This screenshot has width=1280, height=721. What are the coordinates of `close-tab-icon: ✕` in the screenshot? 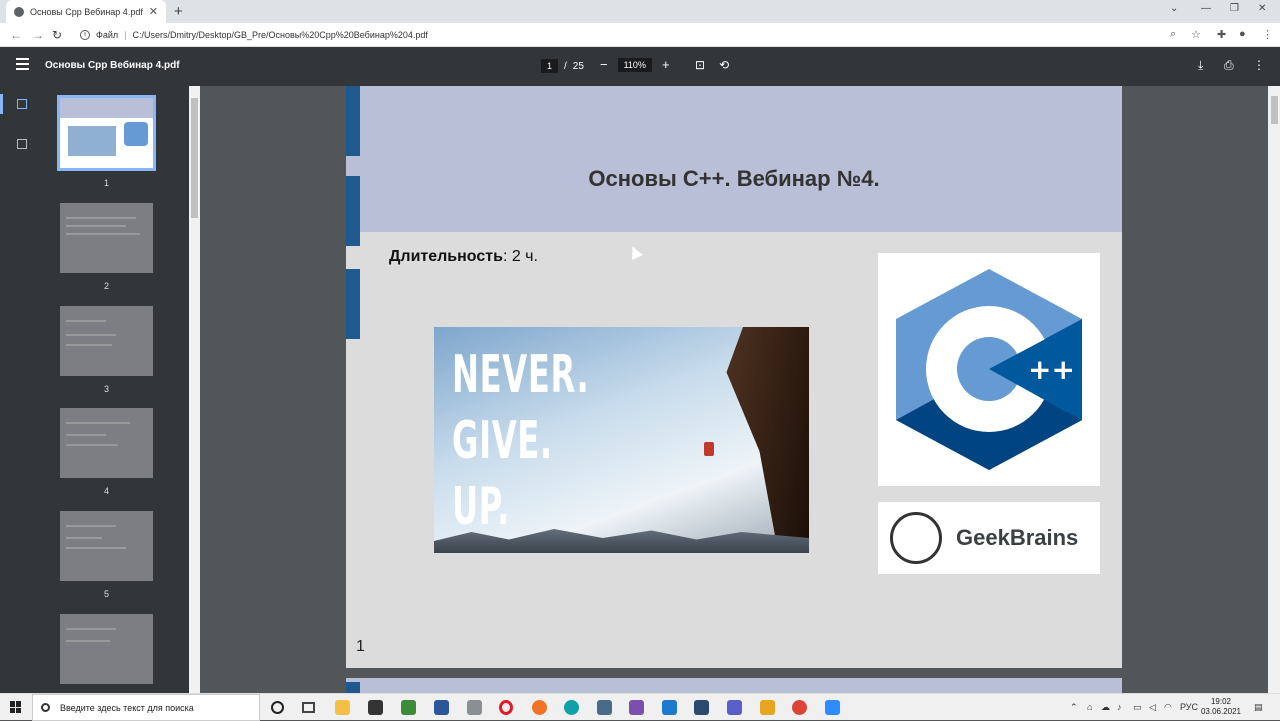 It's located at (153, 11).